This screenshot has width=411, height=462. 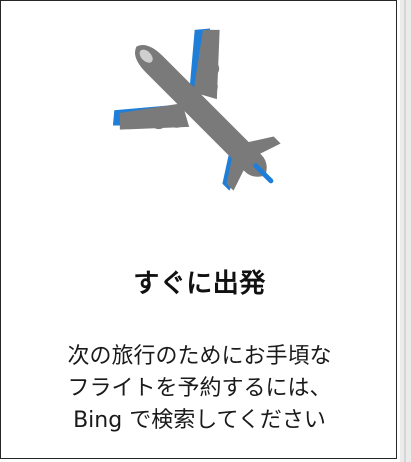 I want to click on description-line: 次の旅行のためにお手頃な, so click(x=199, y=356).